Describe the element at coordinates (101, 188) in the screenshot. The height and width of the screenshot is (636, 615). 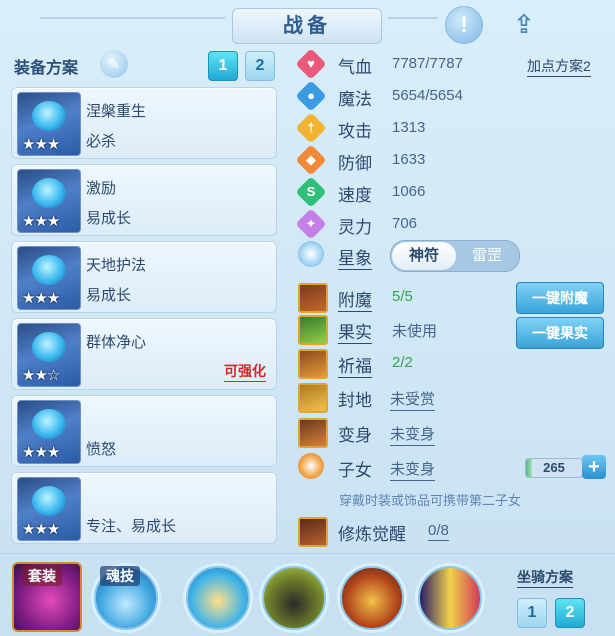
I see `equipment-skill: 激励` at that location.